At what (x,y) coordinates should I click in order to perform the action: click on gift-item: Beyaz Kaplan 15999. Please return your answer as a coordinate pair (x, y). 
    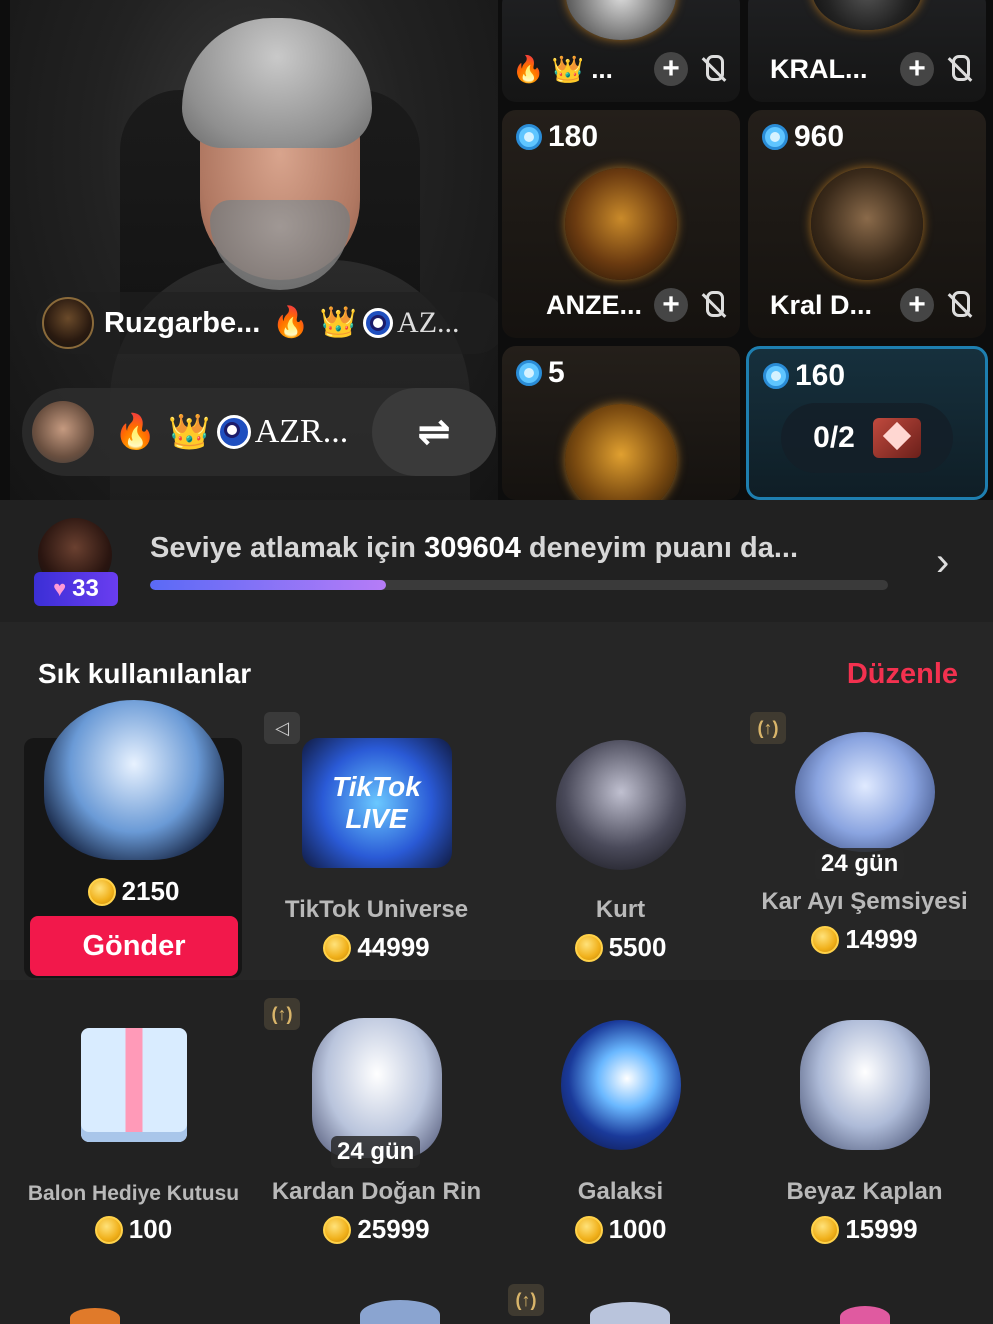
    Looking at the image, I should click on (864, 1132).